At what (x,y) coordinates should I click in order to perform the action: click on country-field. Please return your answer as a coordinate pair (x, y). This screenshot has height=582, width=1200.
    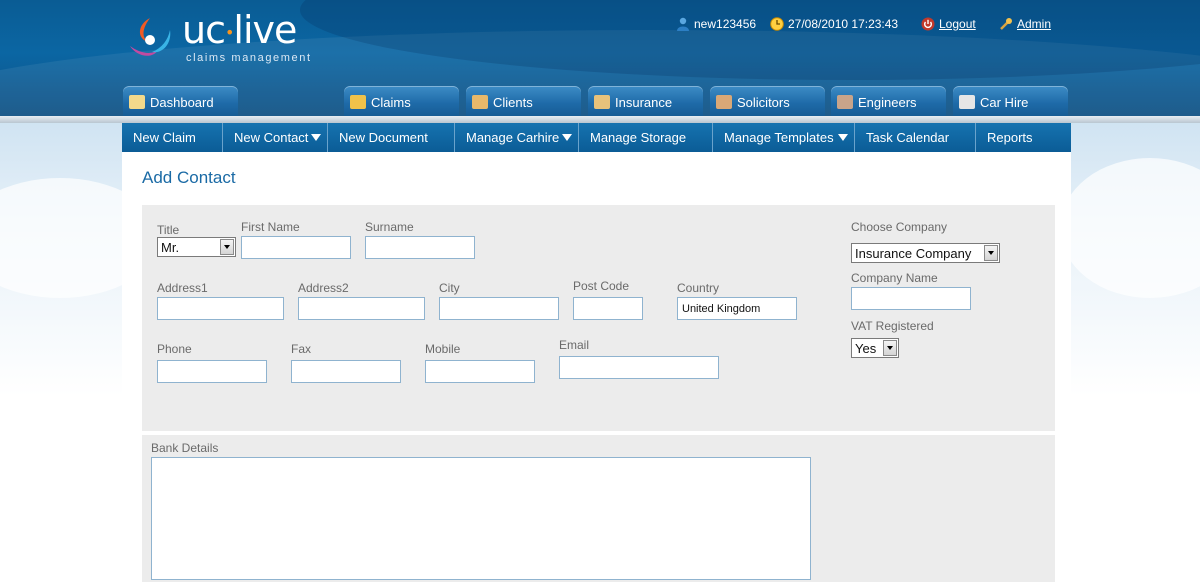
    Looking at the image, I should click on (737, 308).